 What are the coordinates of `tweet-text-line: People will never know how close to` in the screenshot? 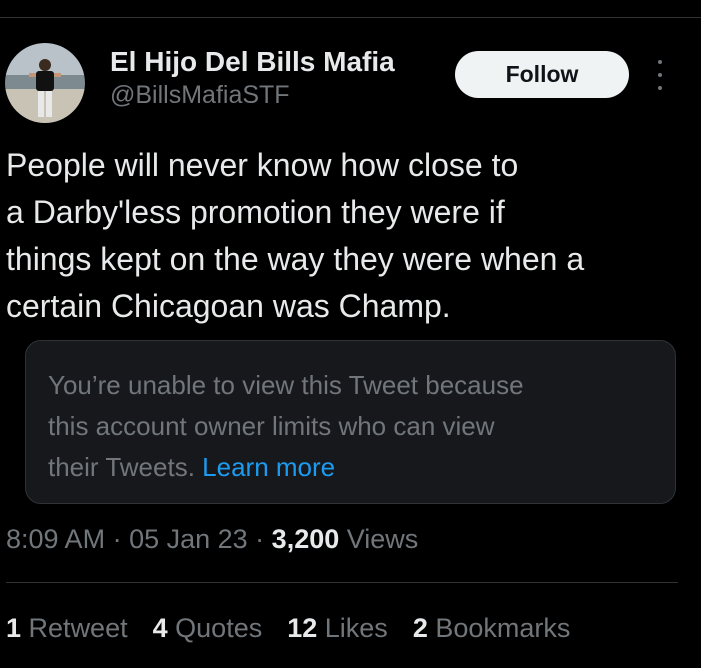 It's located at (262, 165).